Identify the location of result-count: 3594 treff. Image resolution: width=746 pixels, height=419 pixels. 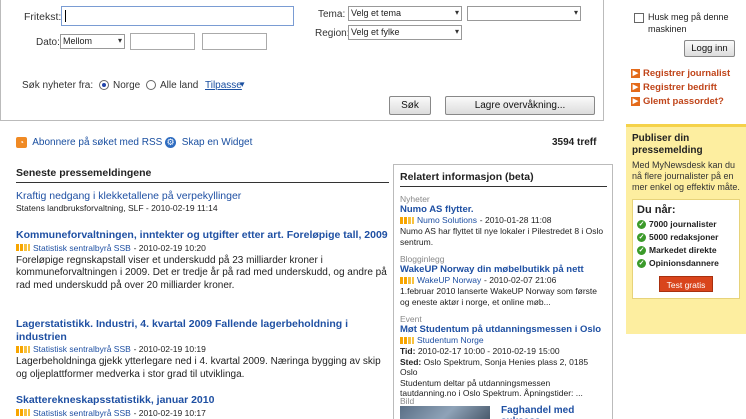
(574, 142).